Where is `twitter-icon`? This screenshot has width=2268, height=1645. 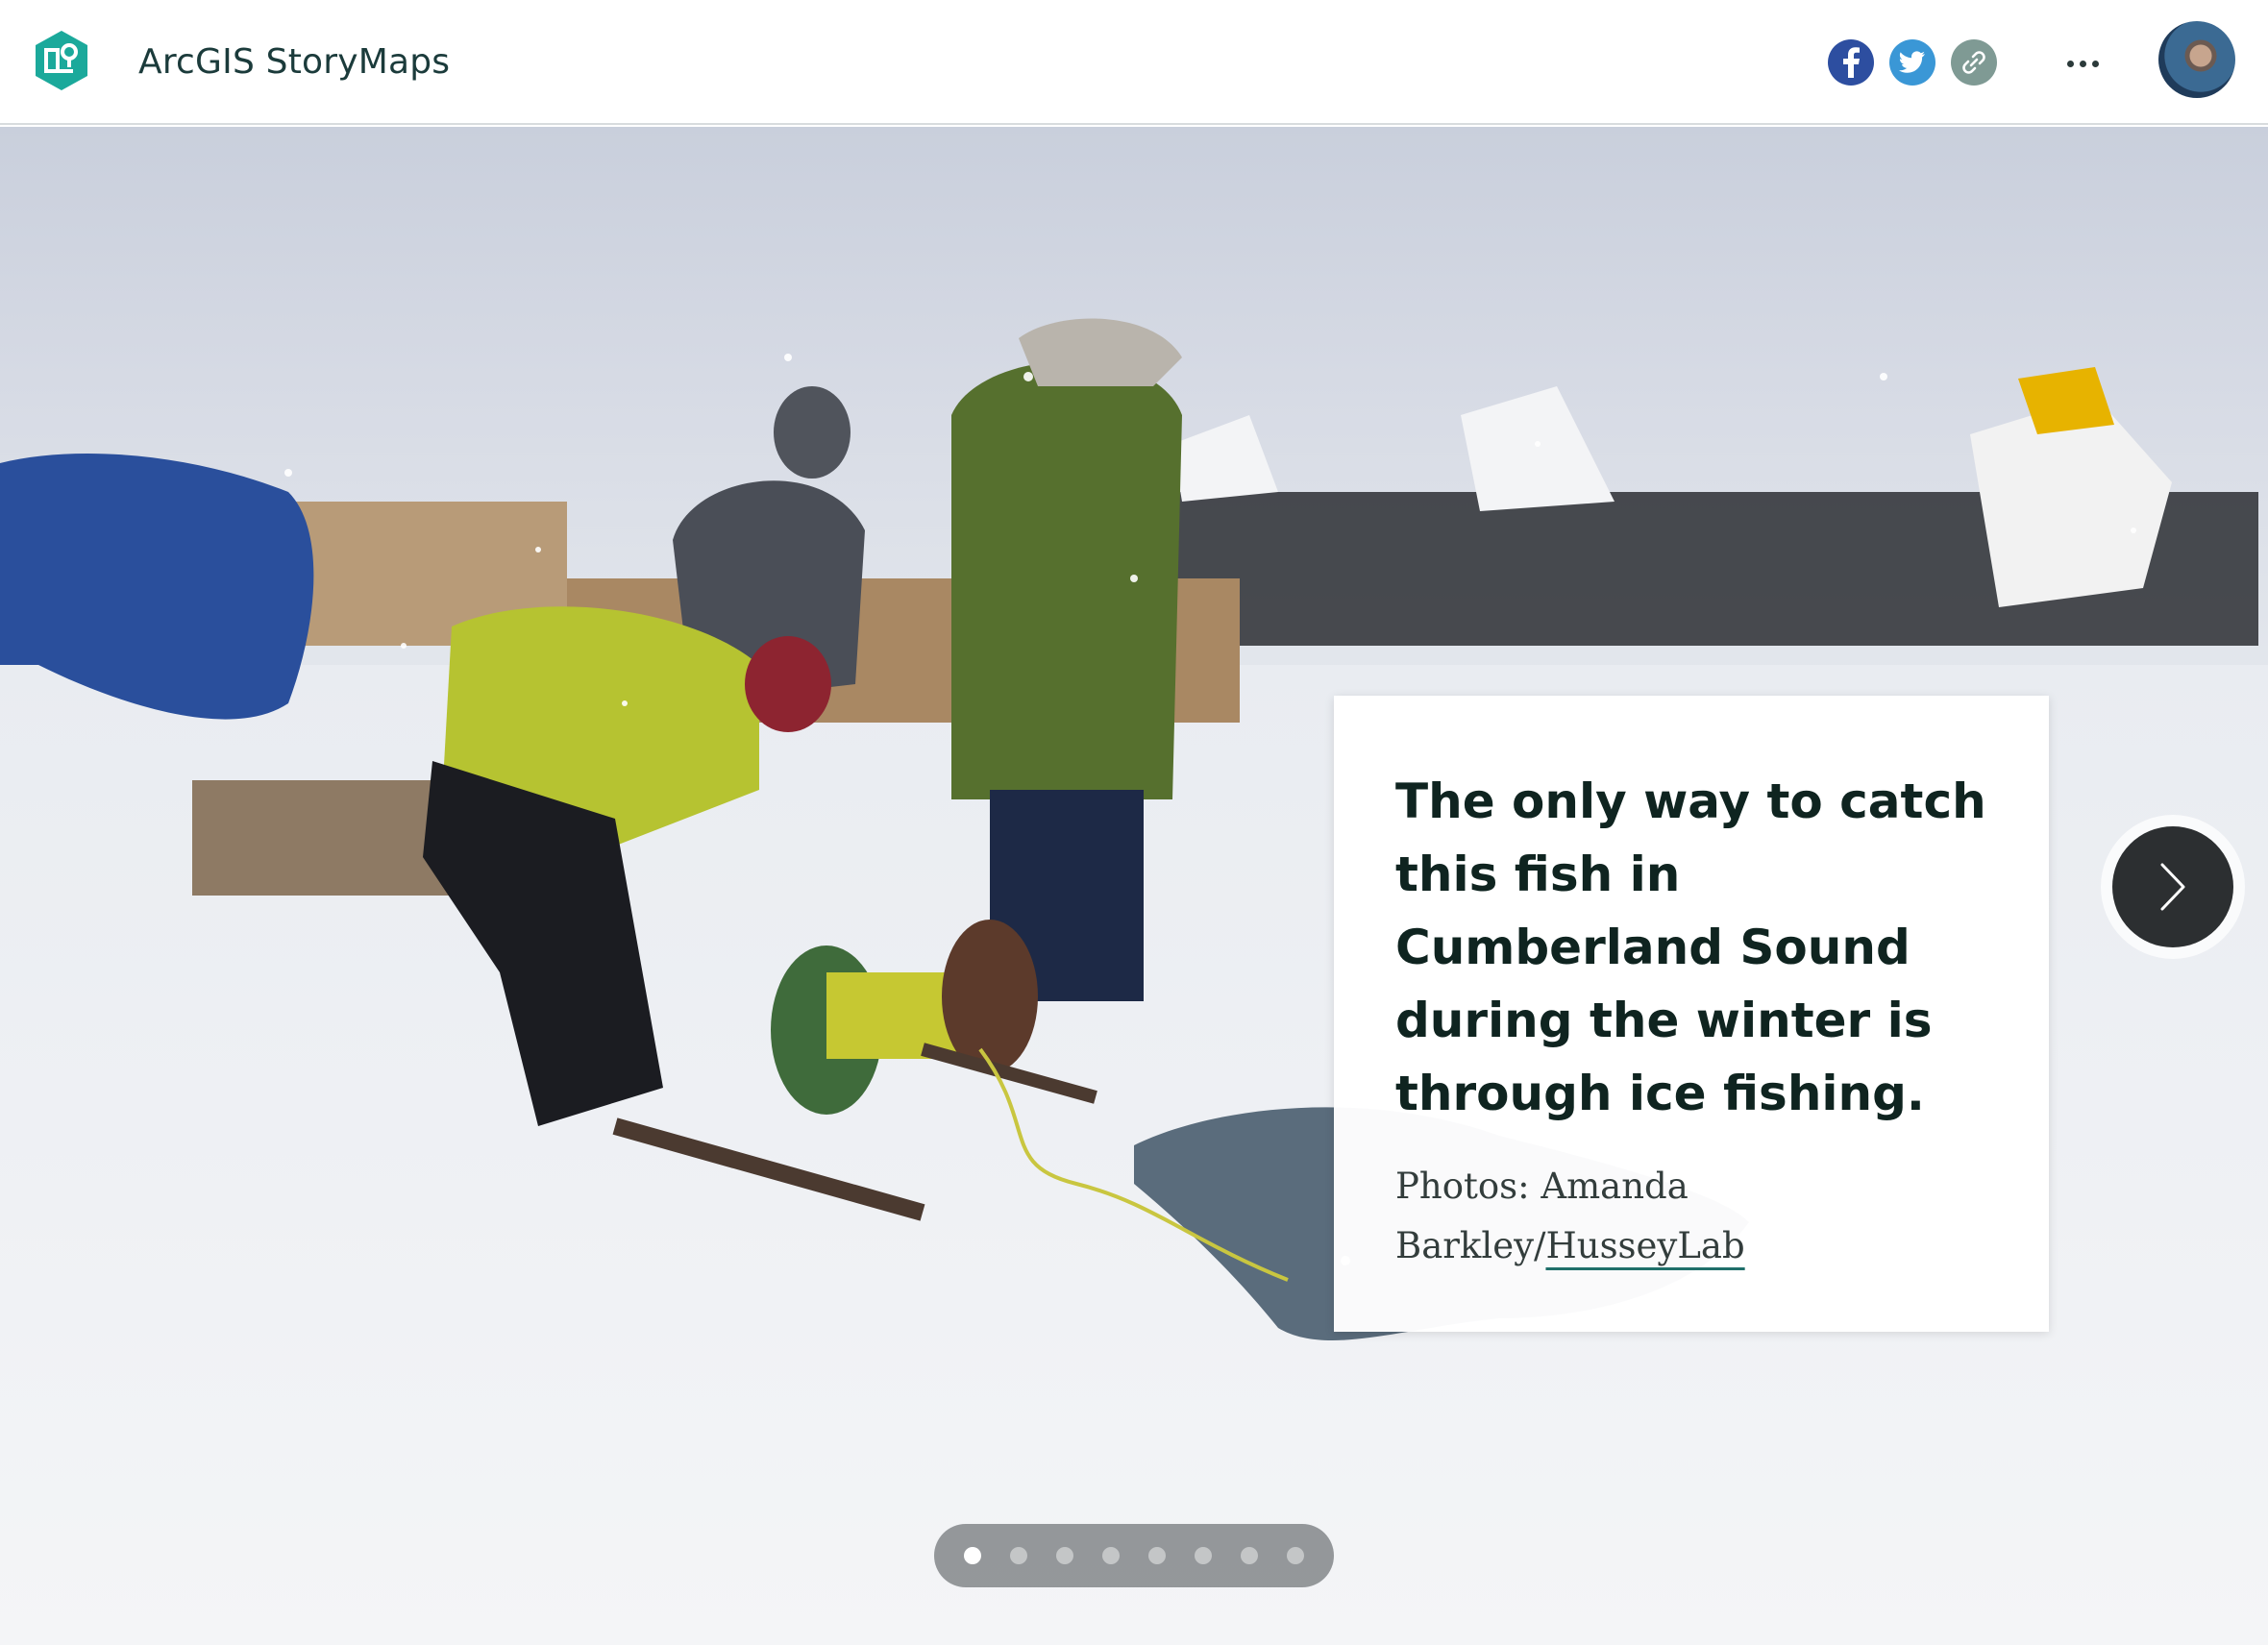
twitter-icon is located at coordinates (1912, 62).